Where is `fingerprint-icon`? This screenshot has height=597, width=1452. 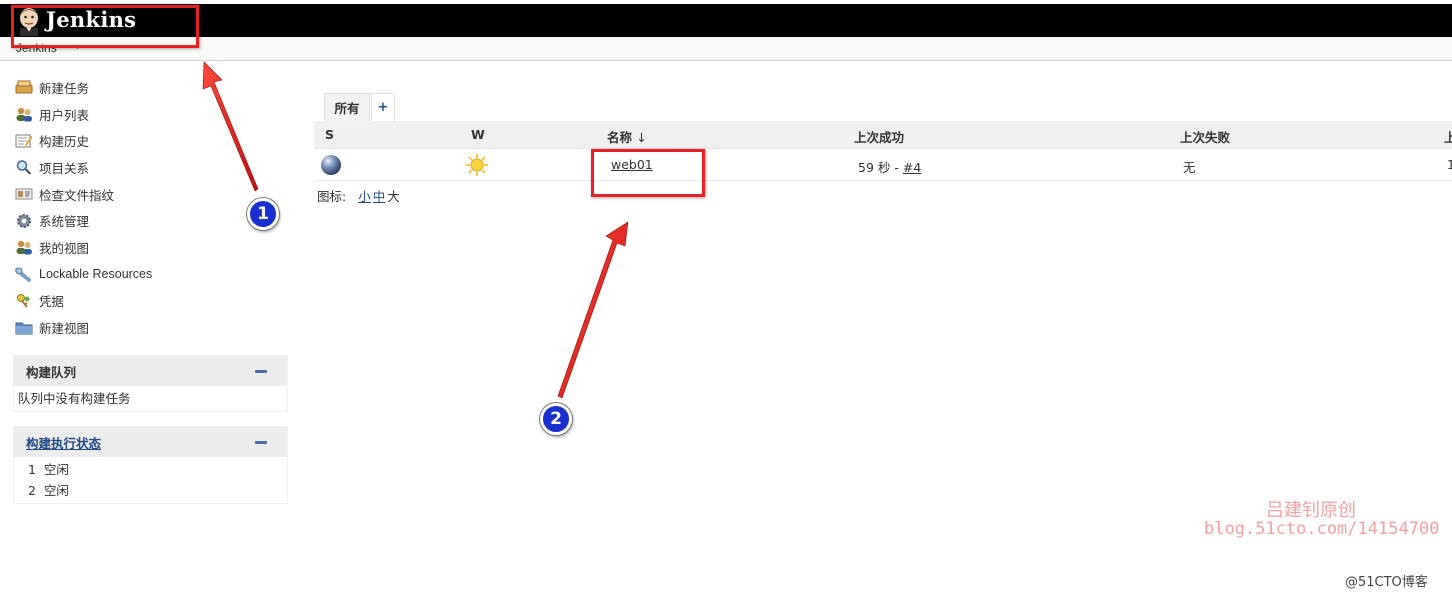
fingerprint-icon is located at coordinates (24, 194).